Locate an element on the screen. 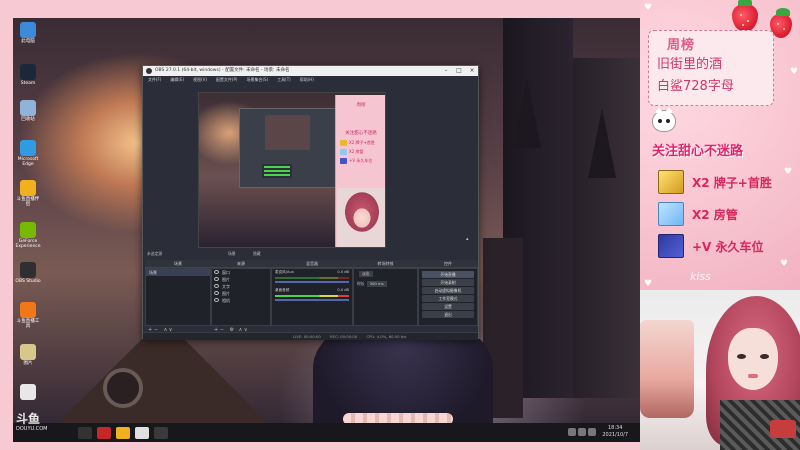 This screenshot has width=800, height=450. controls-dock-title: 控件 is located at coordinates (448, 264).